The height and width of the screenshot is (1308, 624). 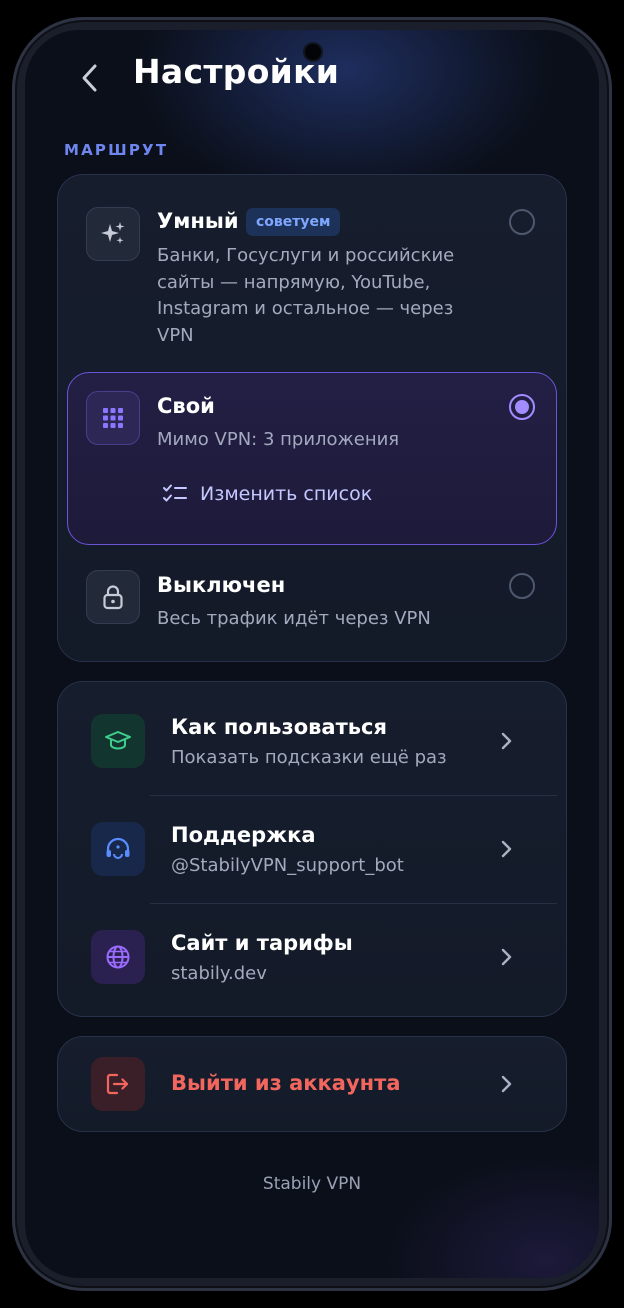 I want to click on section-label-route: МАРШРУТ, so click(x=116, y=150).